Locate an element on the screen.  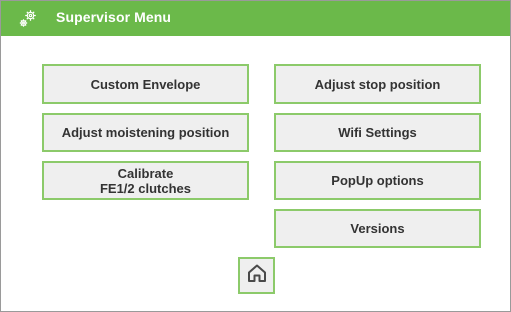
header-bar: Supervisor Menu is located at coordinates (255, 18).